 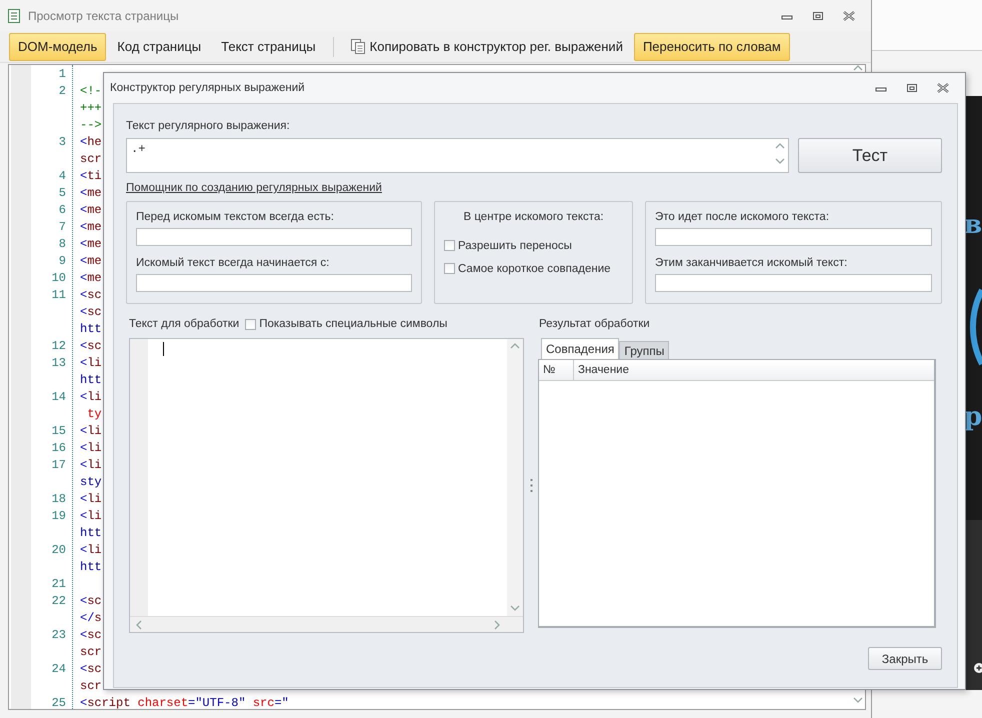 What do you see at coordinates (58, 516) in the screenshot?
I see `line-number: 19` at bounding box center [58, 516].